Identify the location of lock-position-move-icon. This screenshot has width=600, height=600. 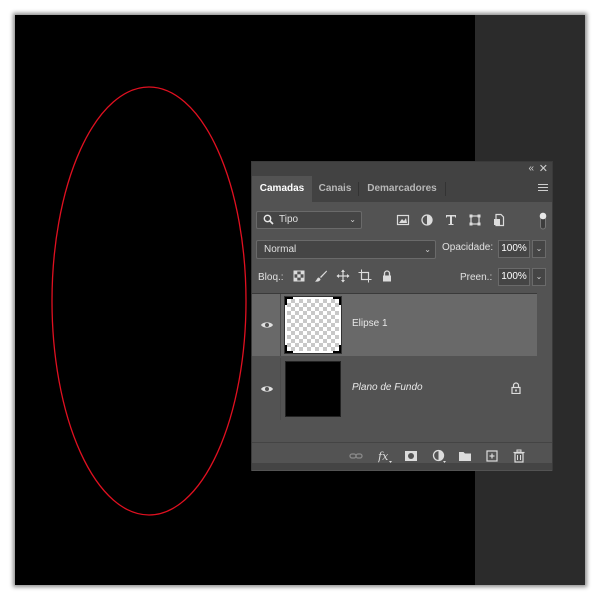
(343, 276).